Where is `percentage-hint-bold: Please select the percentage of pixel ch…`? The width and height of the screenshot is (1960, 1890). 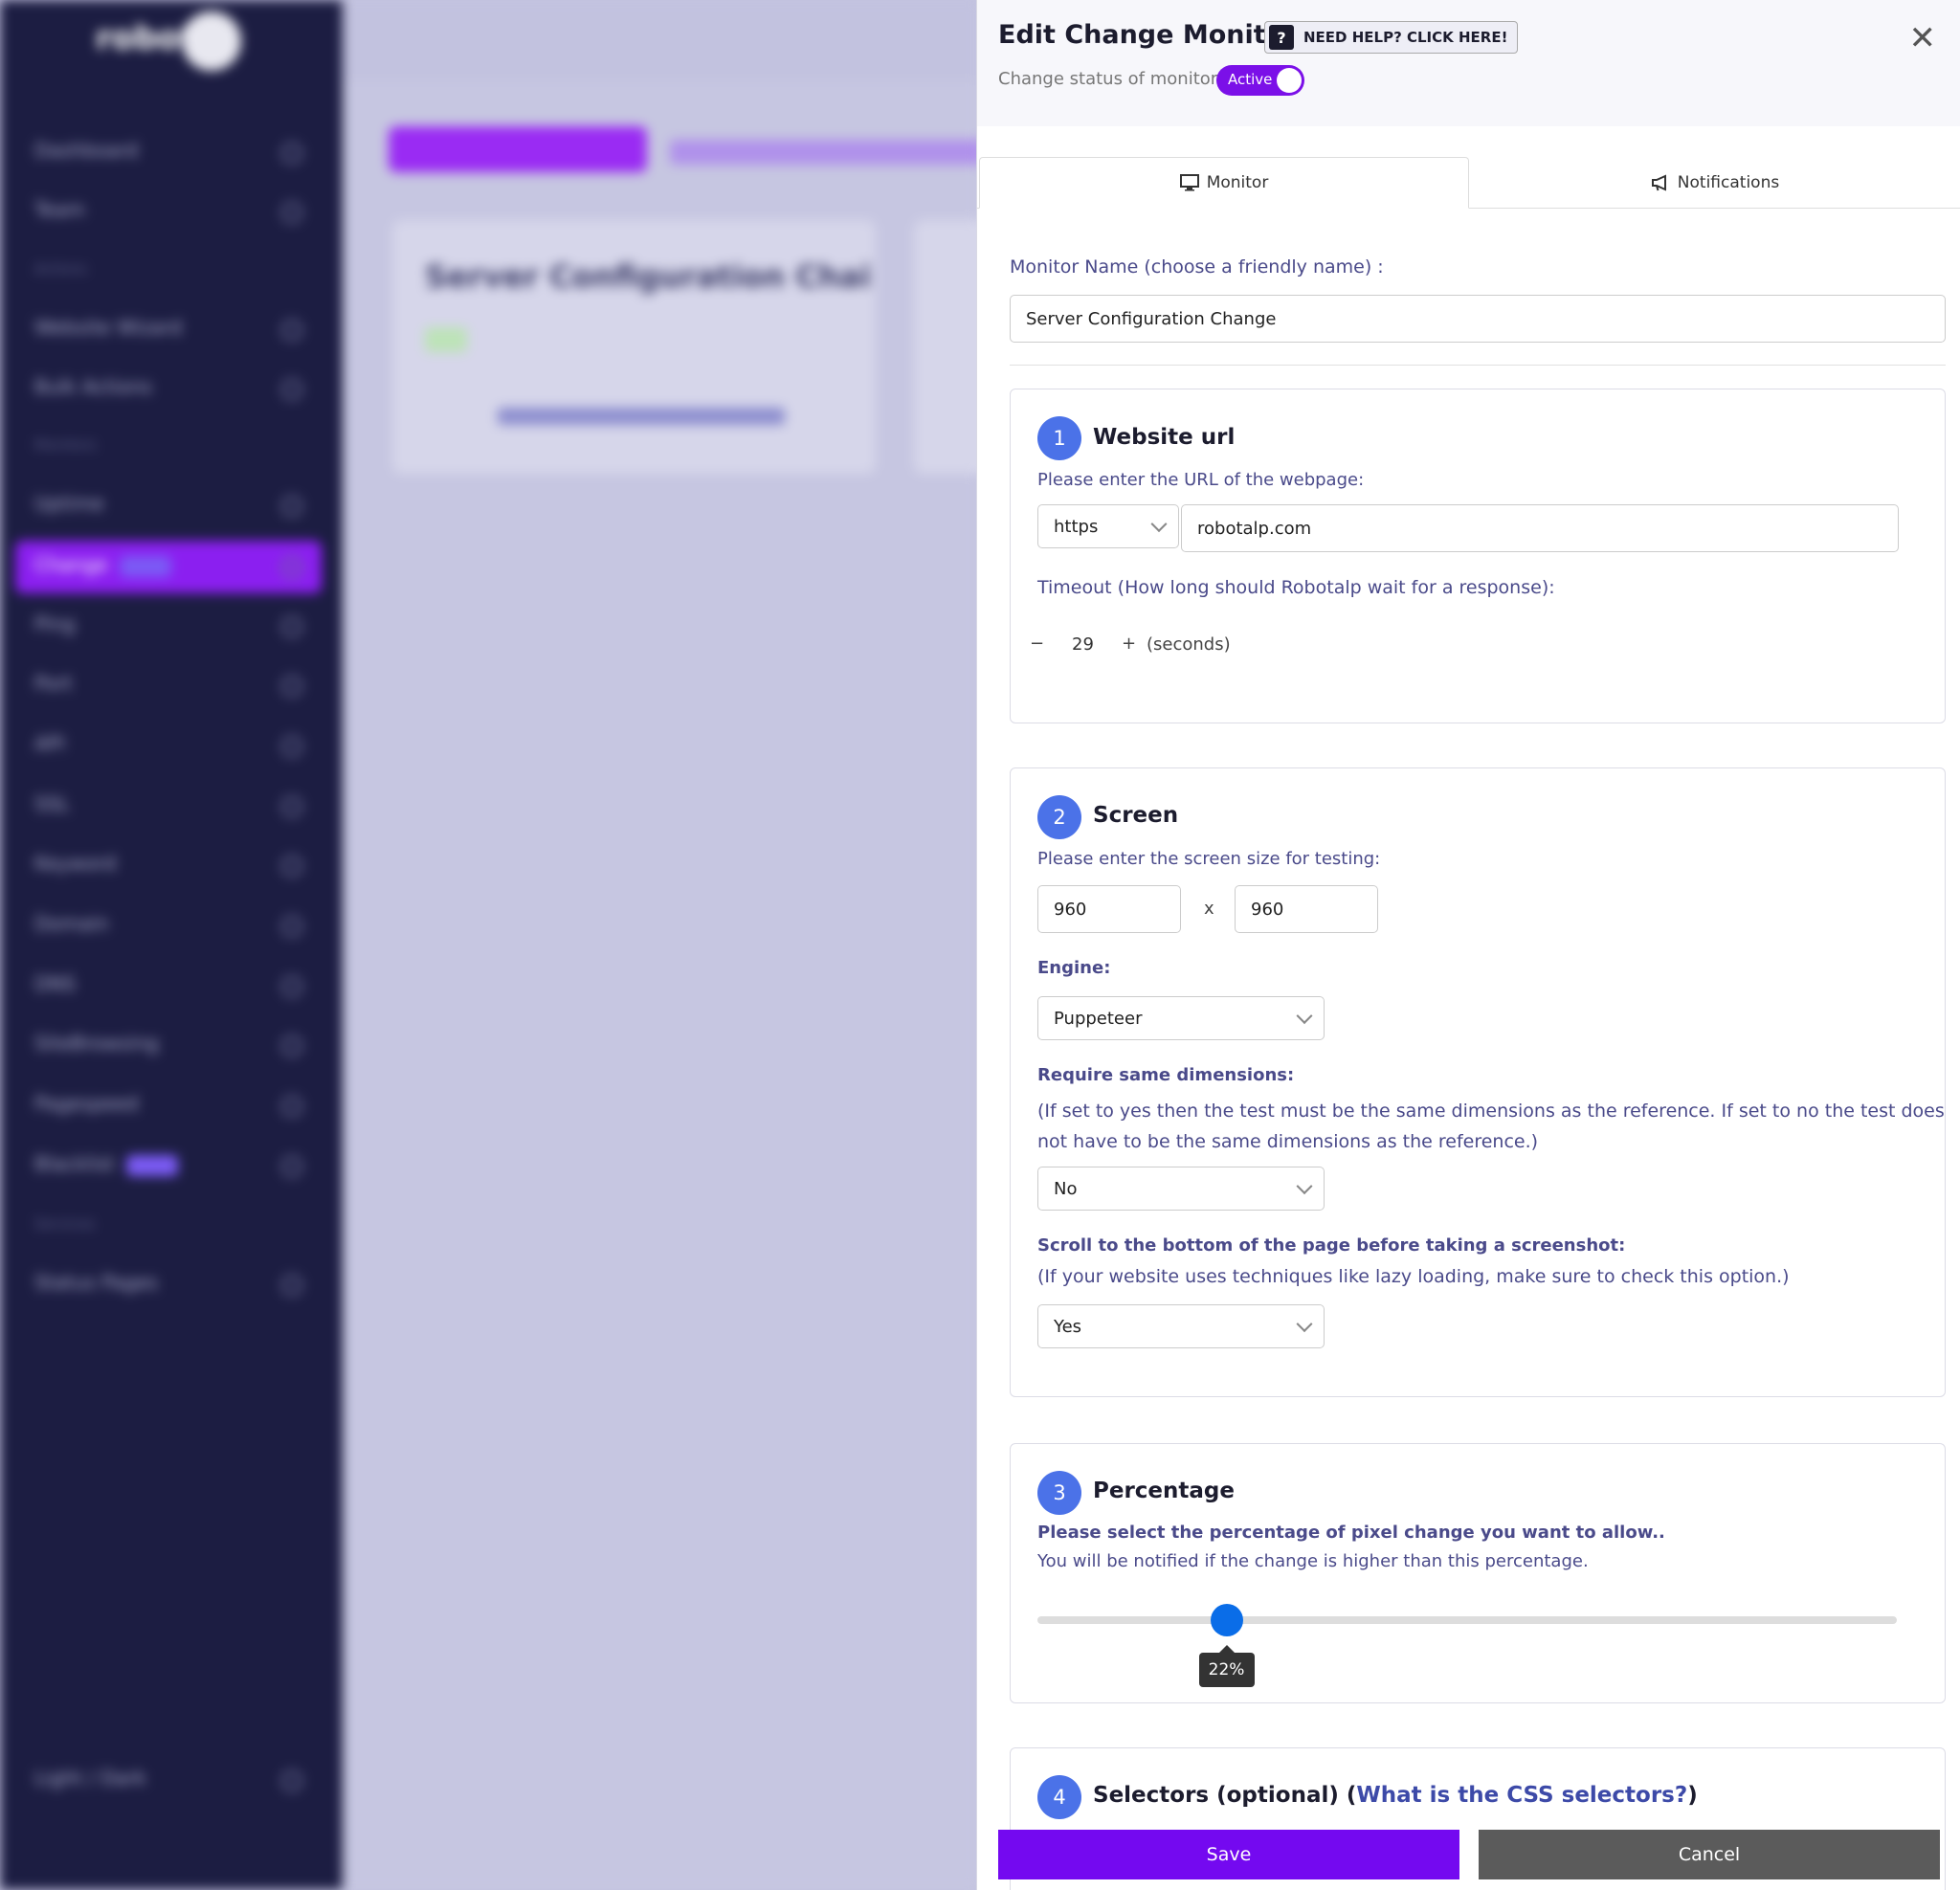 percentage-hint-bold: Please select the percentage of pixel ch… is located at coordinates (1351, 1533).